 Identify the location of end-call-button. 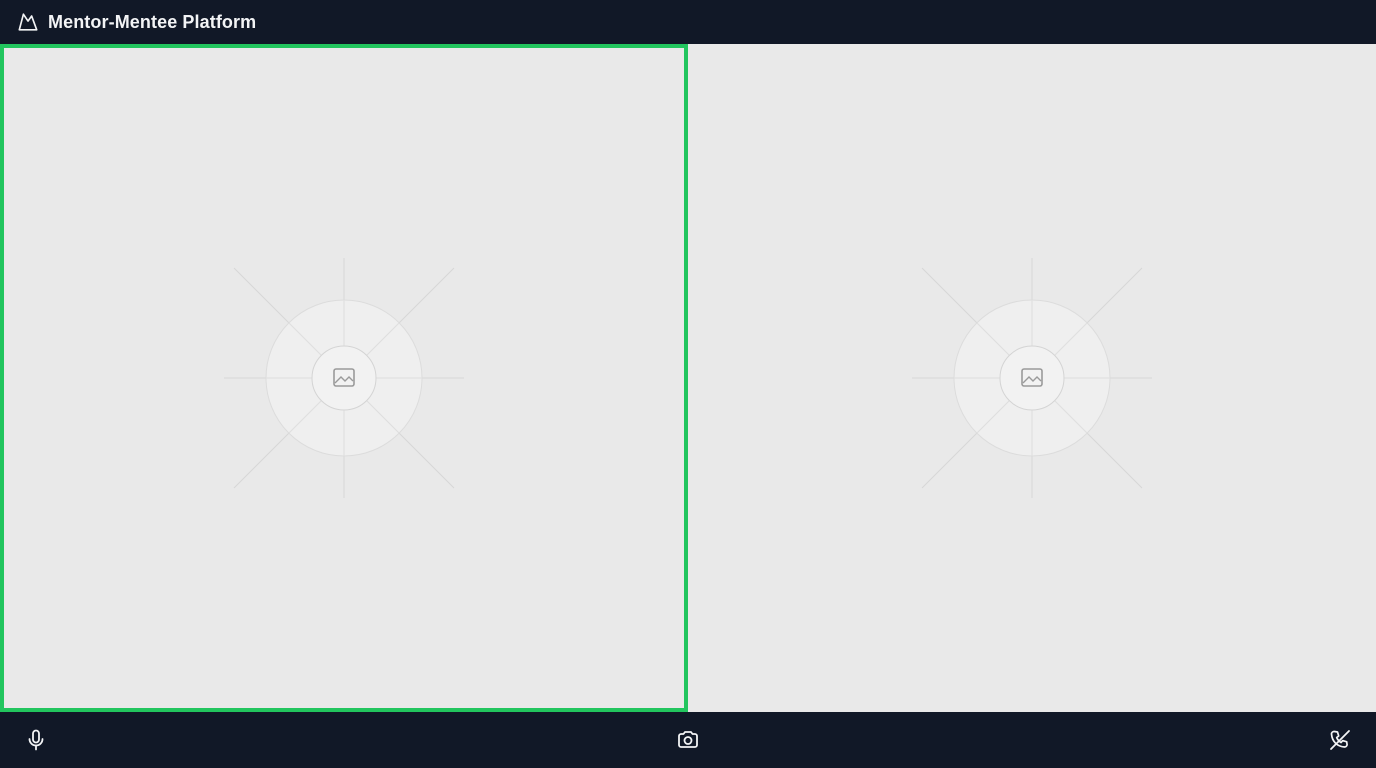
(1340, 740).